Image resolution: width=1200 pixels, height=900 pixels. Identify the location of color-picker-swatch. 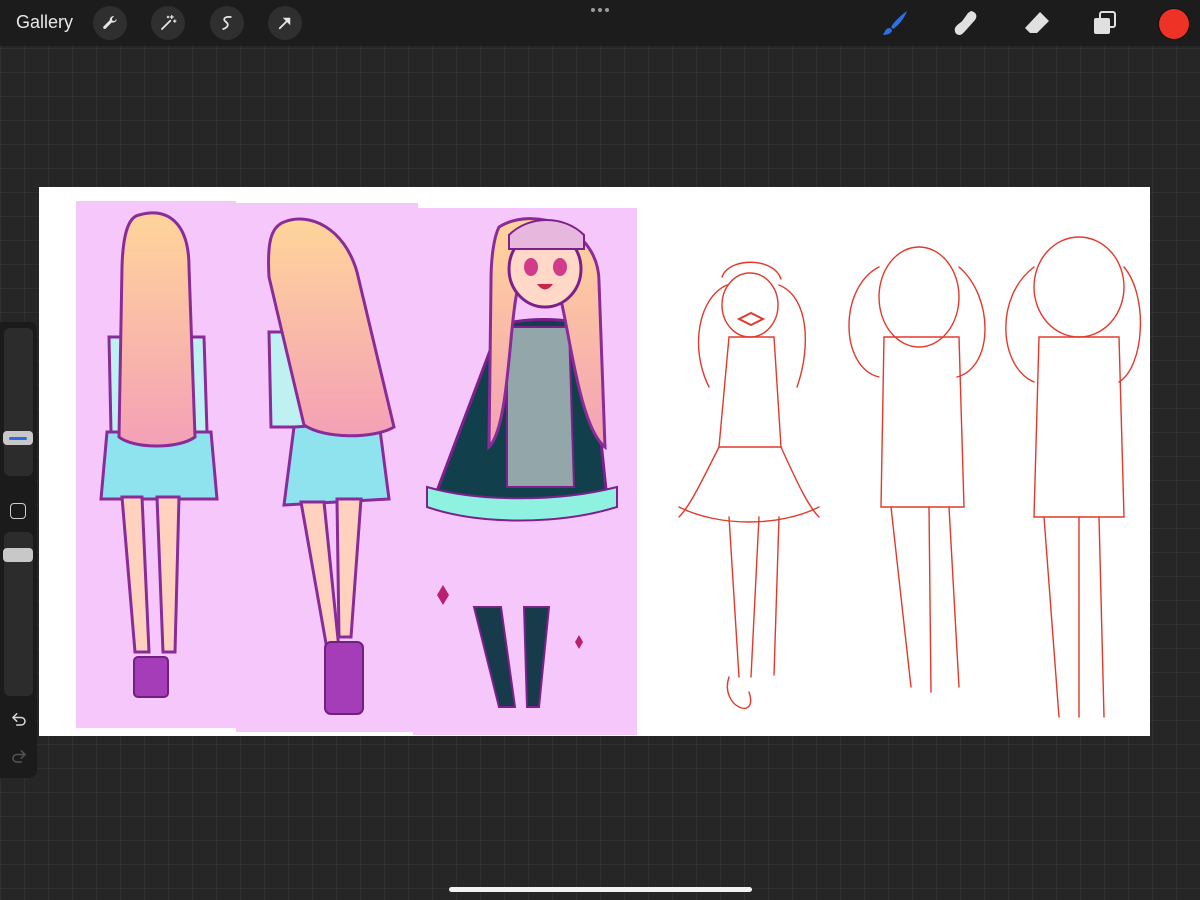
(1174, 24).